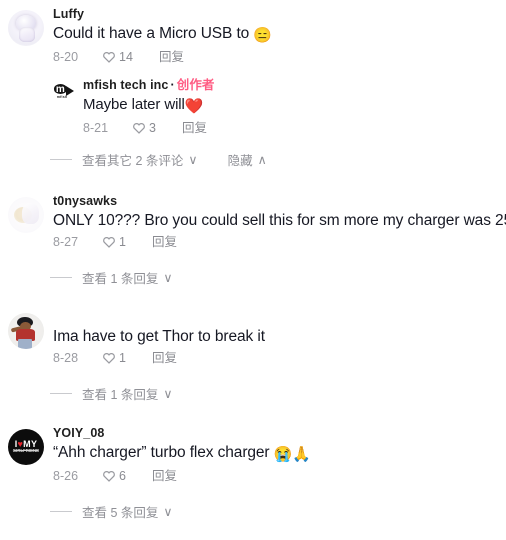  I want to click on like-button: 14, so click(117, 57).